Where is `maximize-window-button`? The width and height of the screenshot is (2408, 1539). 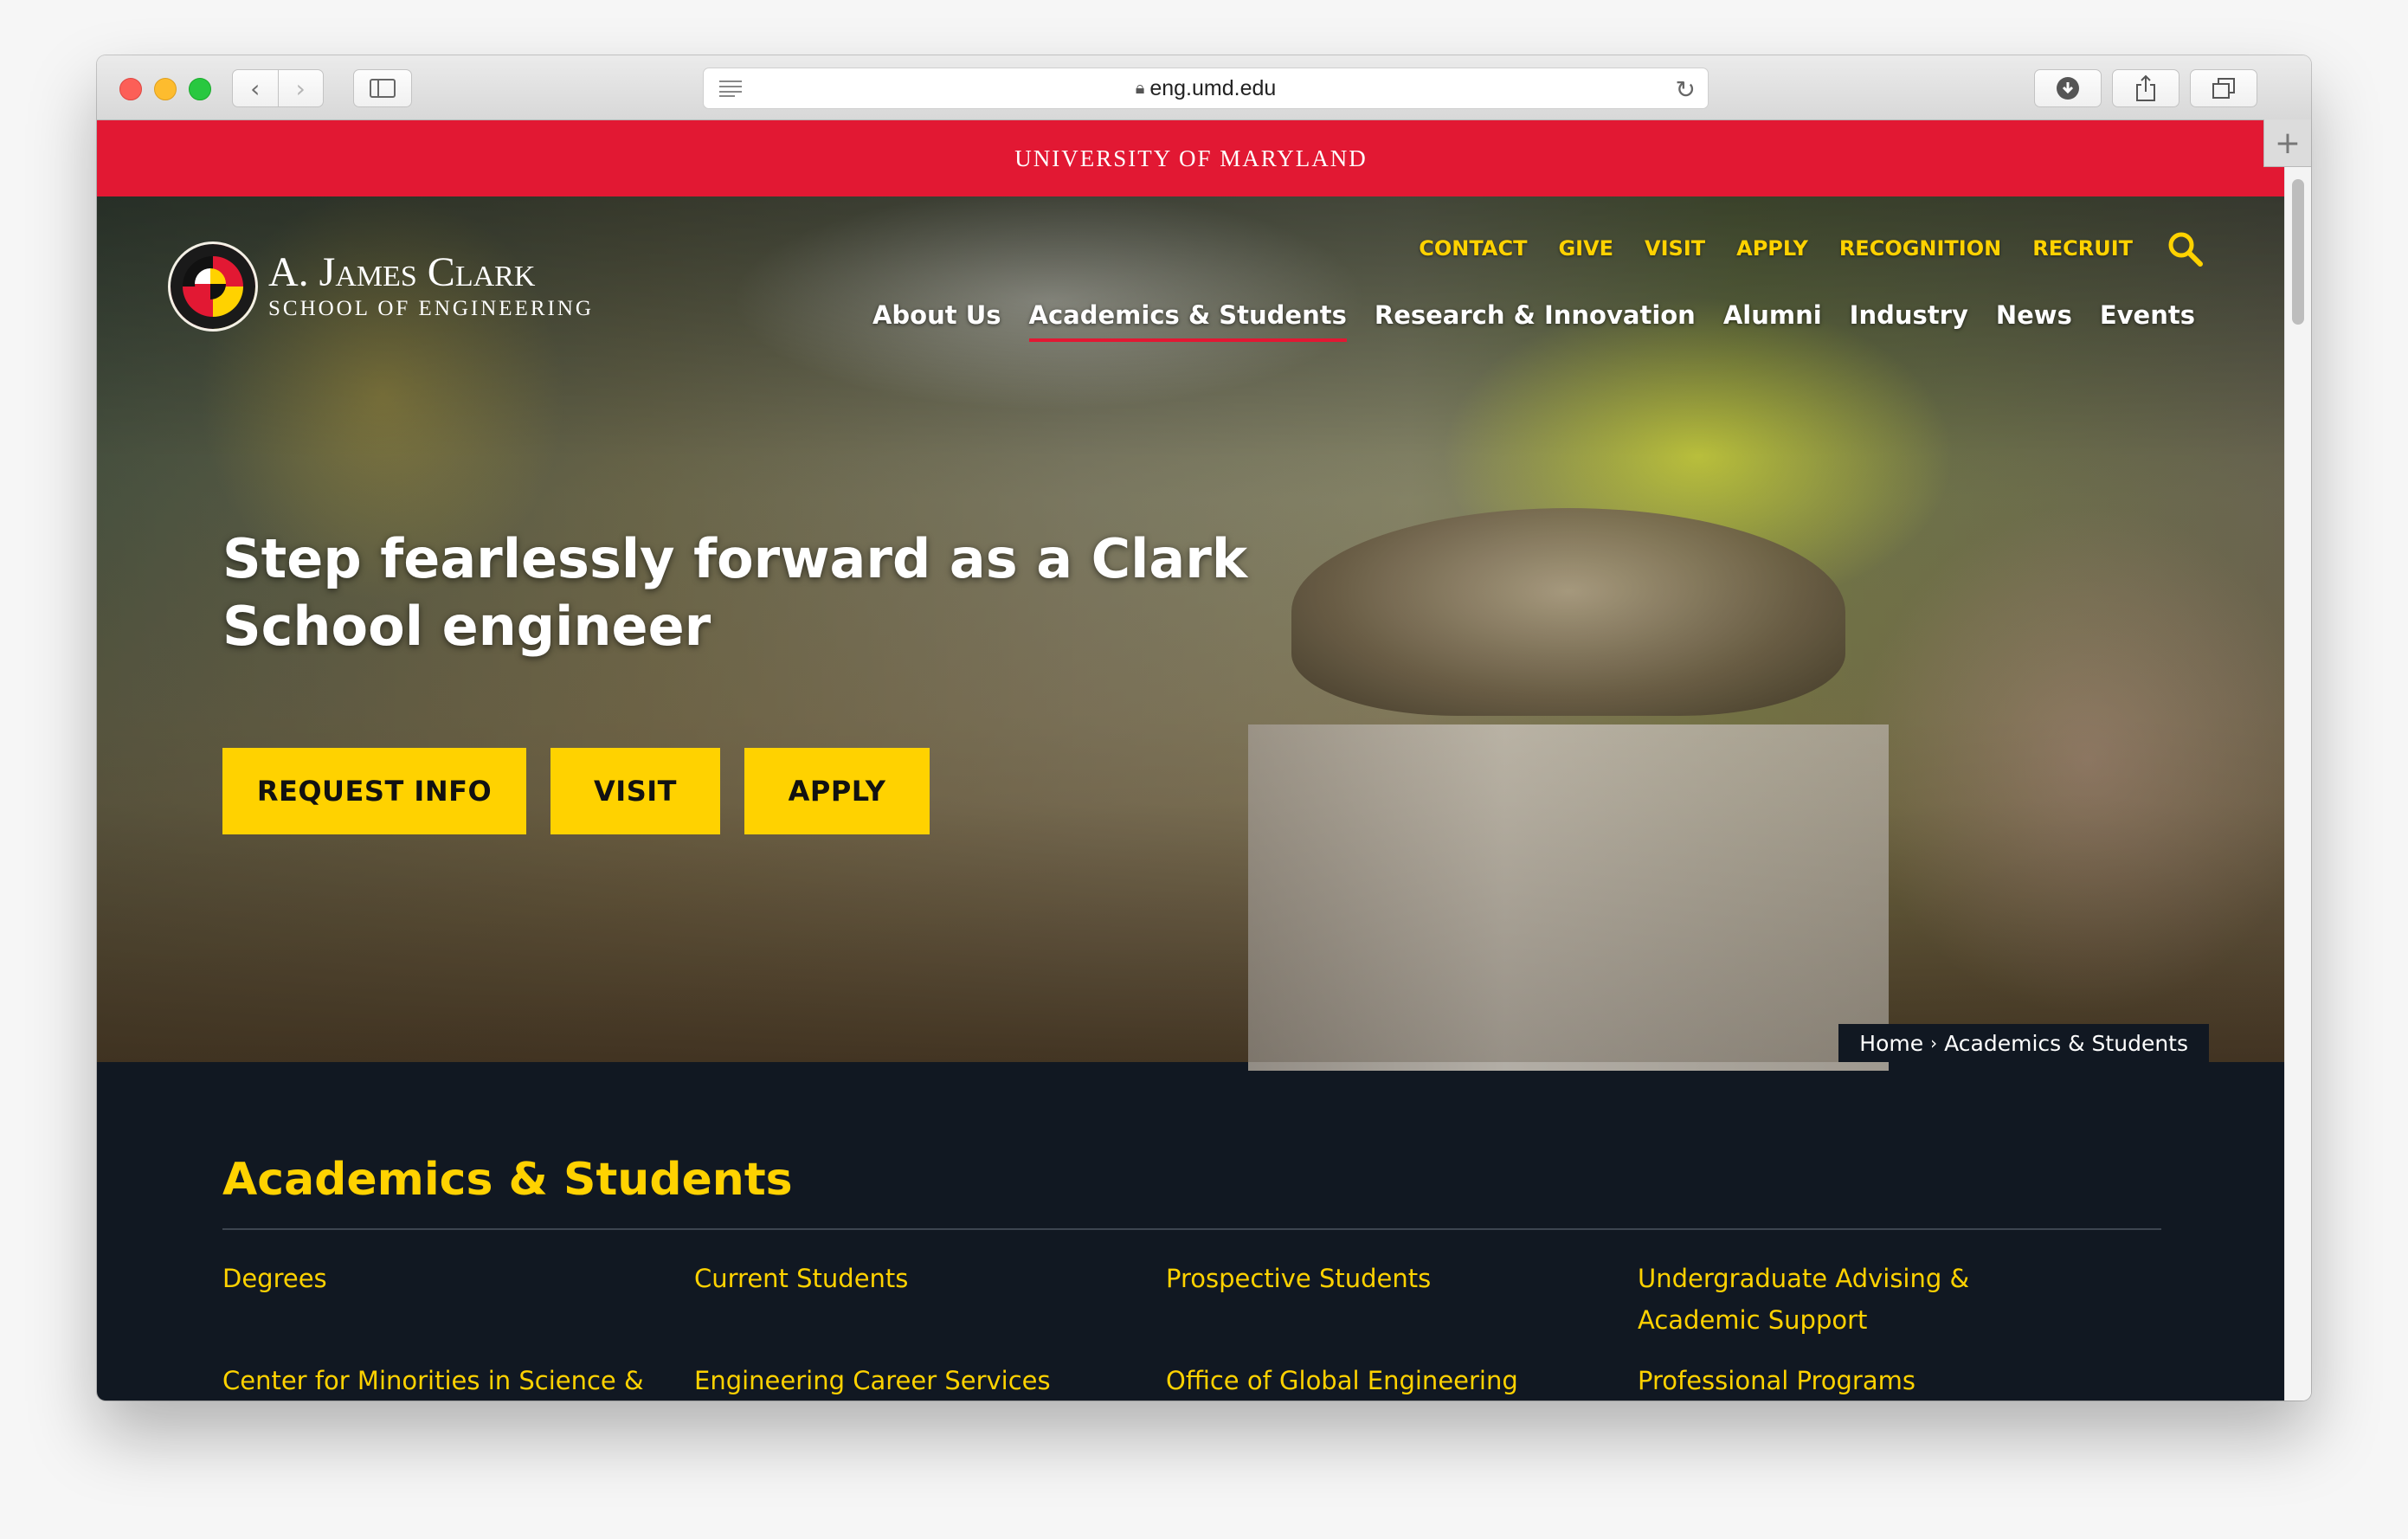 maximize-window-button is located at coordinates (200, 89).